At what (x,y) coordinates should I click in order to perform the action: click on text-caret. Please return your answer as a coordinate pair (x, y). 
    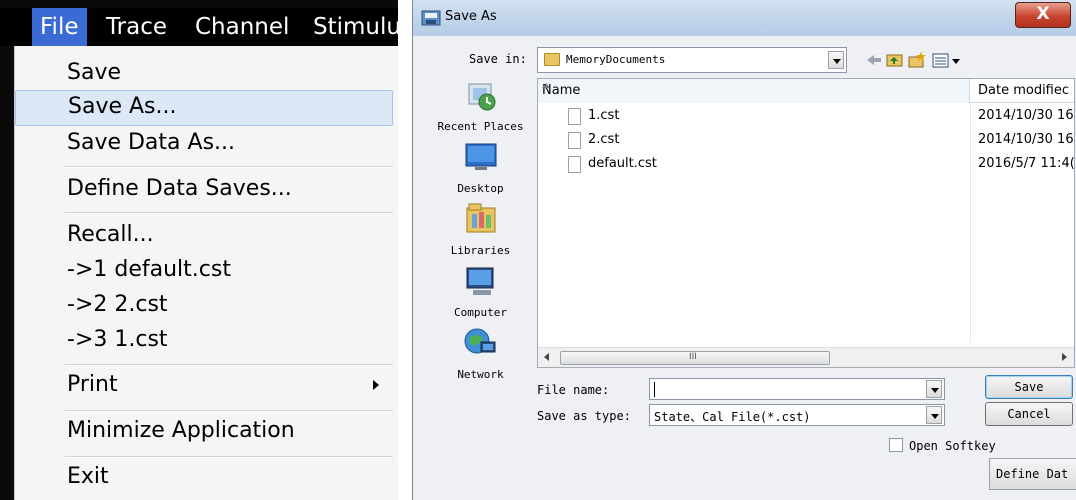
    Looking at the image, I should click on (654, 389).